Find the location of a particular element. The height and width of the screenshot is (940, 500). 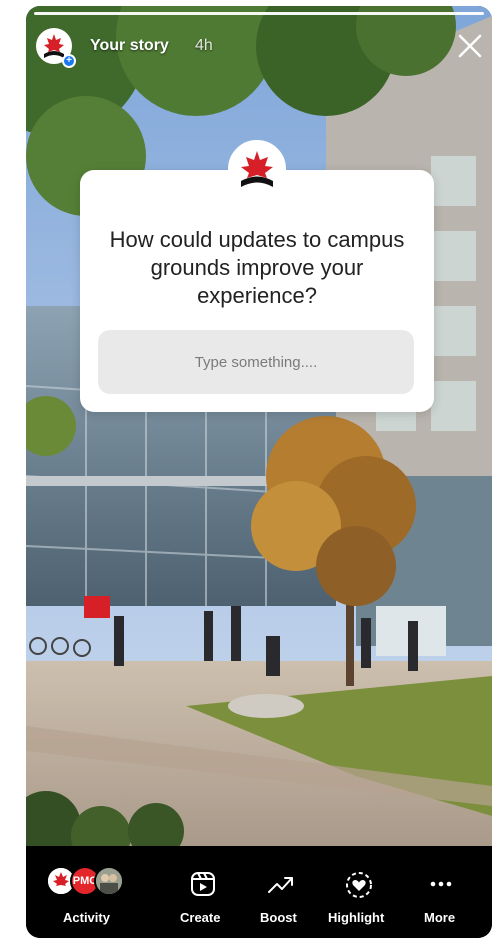

highlight-button: Highlight is located at coordinates (360, 892).